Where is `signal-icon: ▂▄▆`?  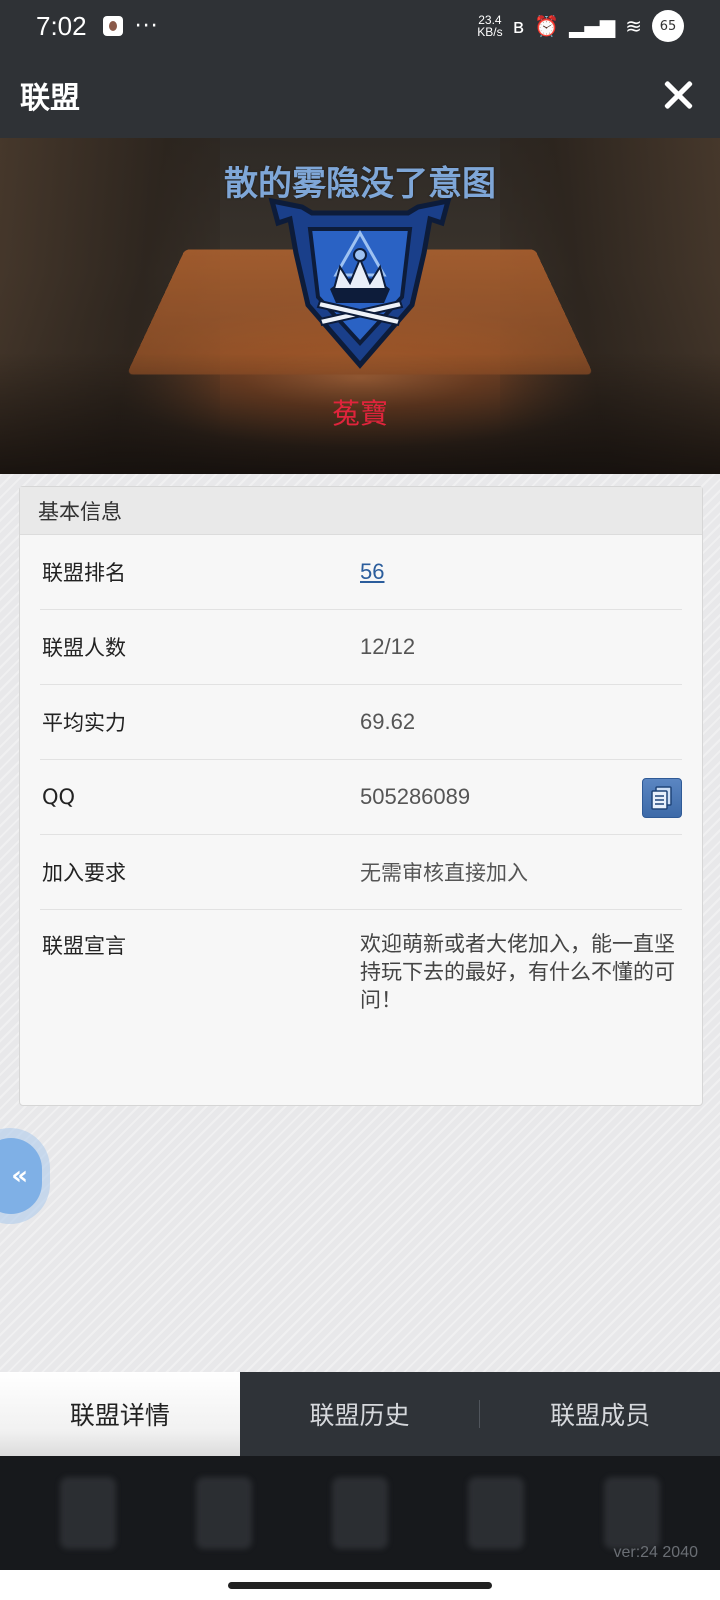 signal-icon: ▂▄▆ is located at coordinates (592, 26).